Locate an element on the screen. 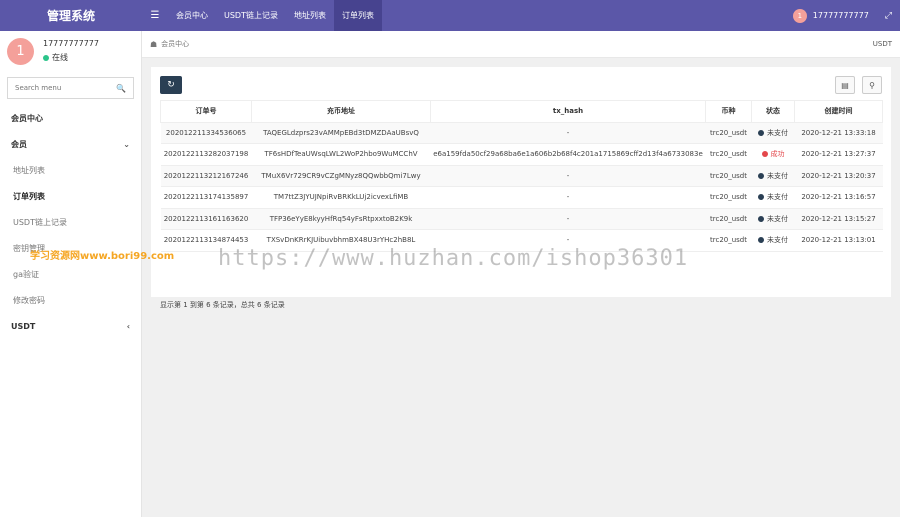 This screenshot has width=900, height=517. refresh-button: ↻ is located at coordinates (171, 85).